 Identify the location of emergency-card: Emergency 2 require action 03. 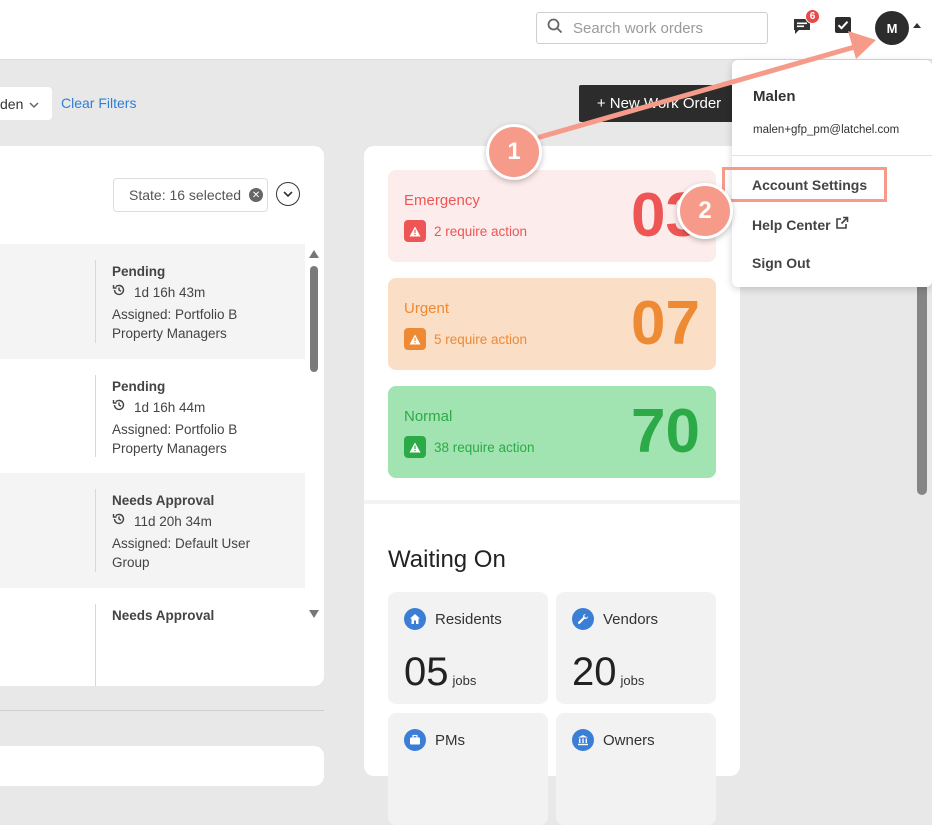
(552, 216).